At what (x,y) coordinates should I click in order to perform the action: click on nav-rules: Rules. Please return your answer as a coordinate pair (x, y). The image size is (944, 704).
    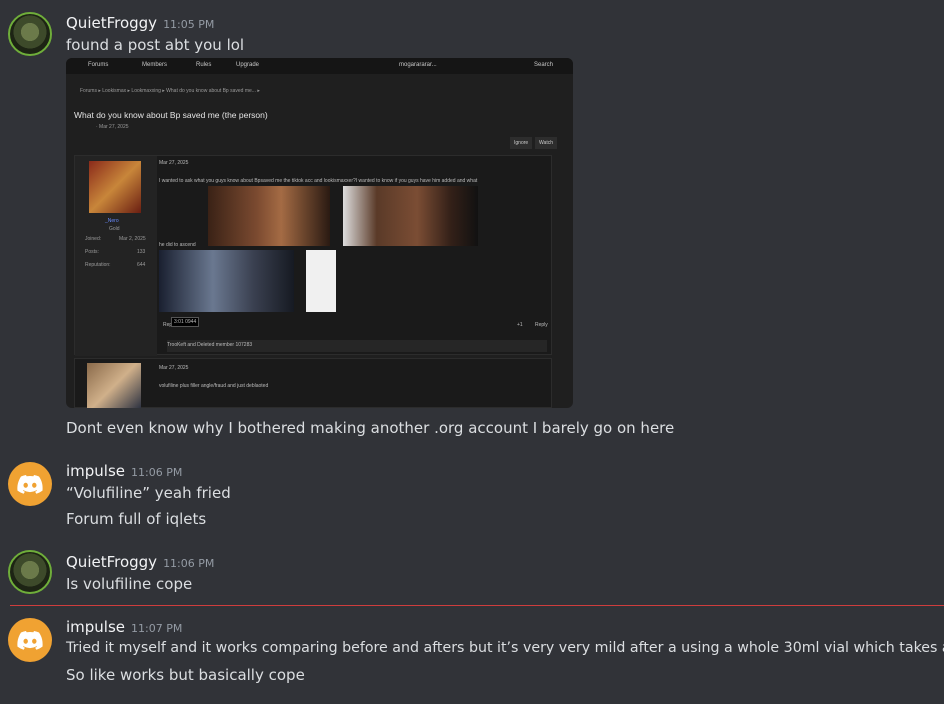
    Looking at the image, I should click on (204, 65).